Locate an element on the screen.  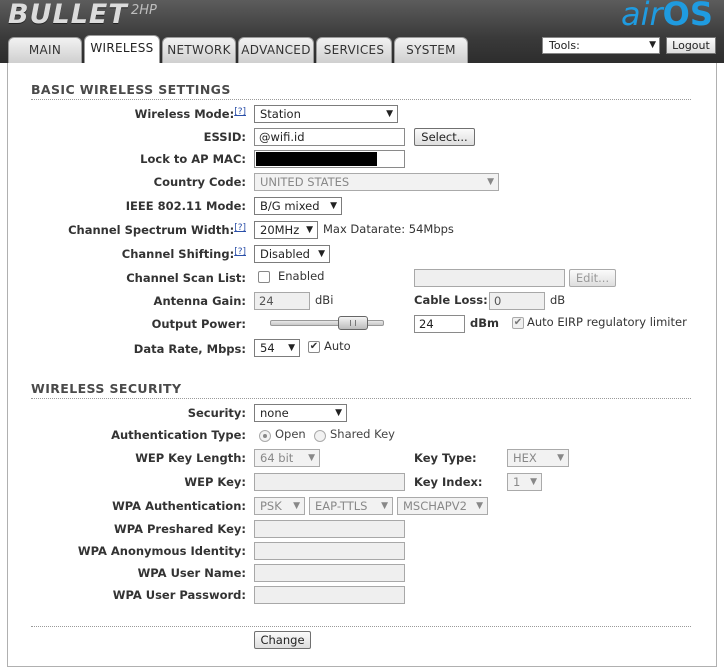
airos-logo: airOS is located at coordinates (667, 16).